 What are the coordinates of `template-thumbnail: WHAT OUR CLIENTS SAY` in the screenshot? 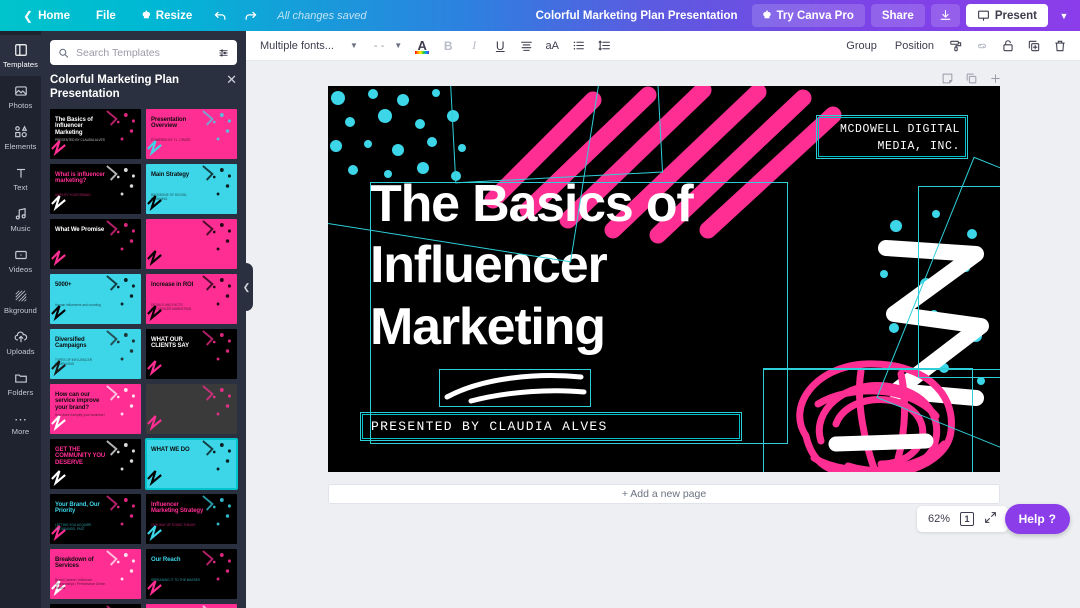 It's located at (191, 354).